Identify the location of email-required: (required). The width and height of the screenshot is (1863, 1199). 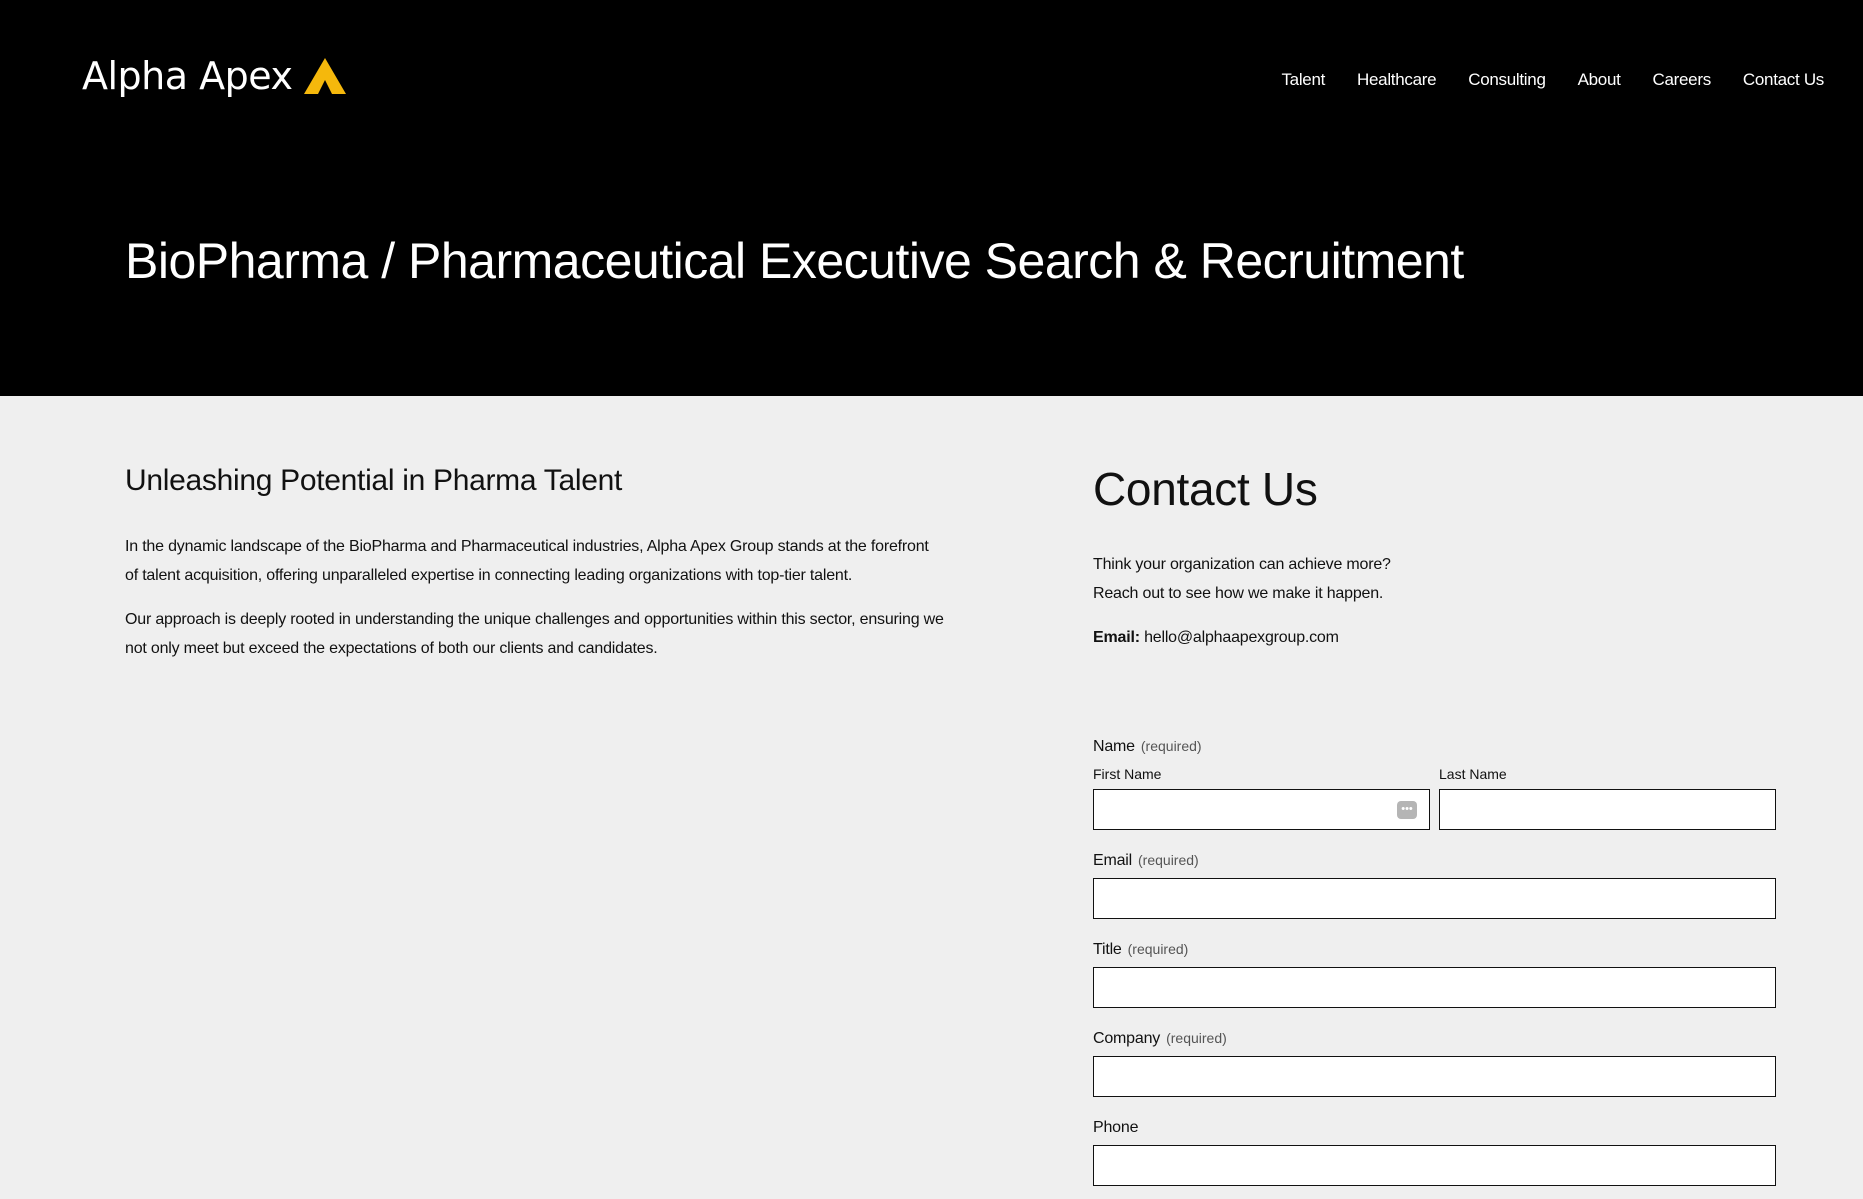
(1168, 860).